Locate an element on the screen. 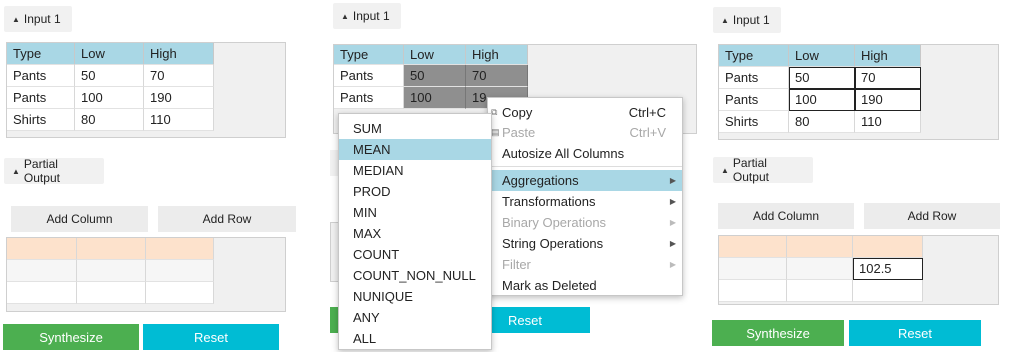  agg-max: MAX is located at coordinates (415, 233).